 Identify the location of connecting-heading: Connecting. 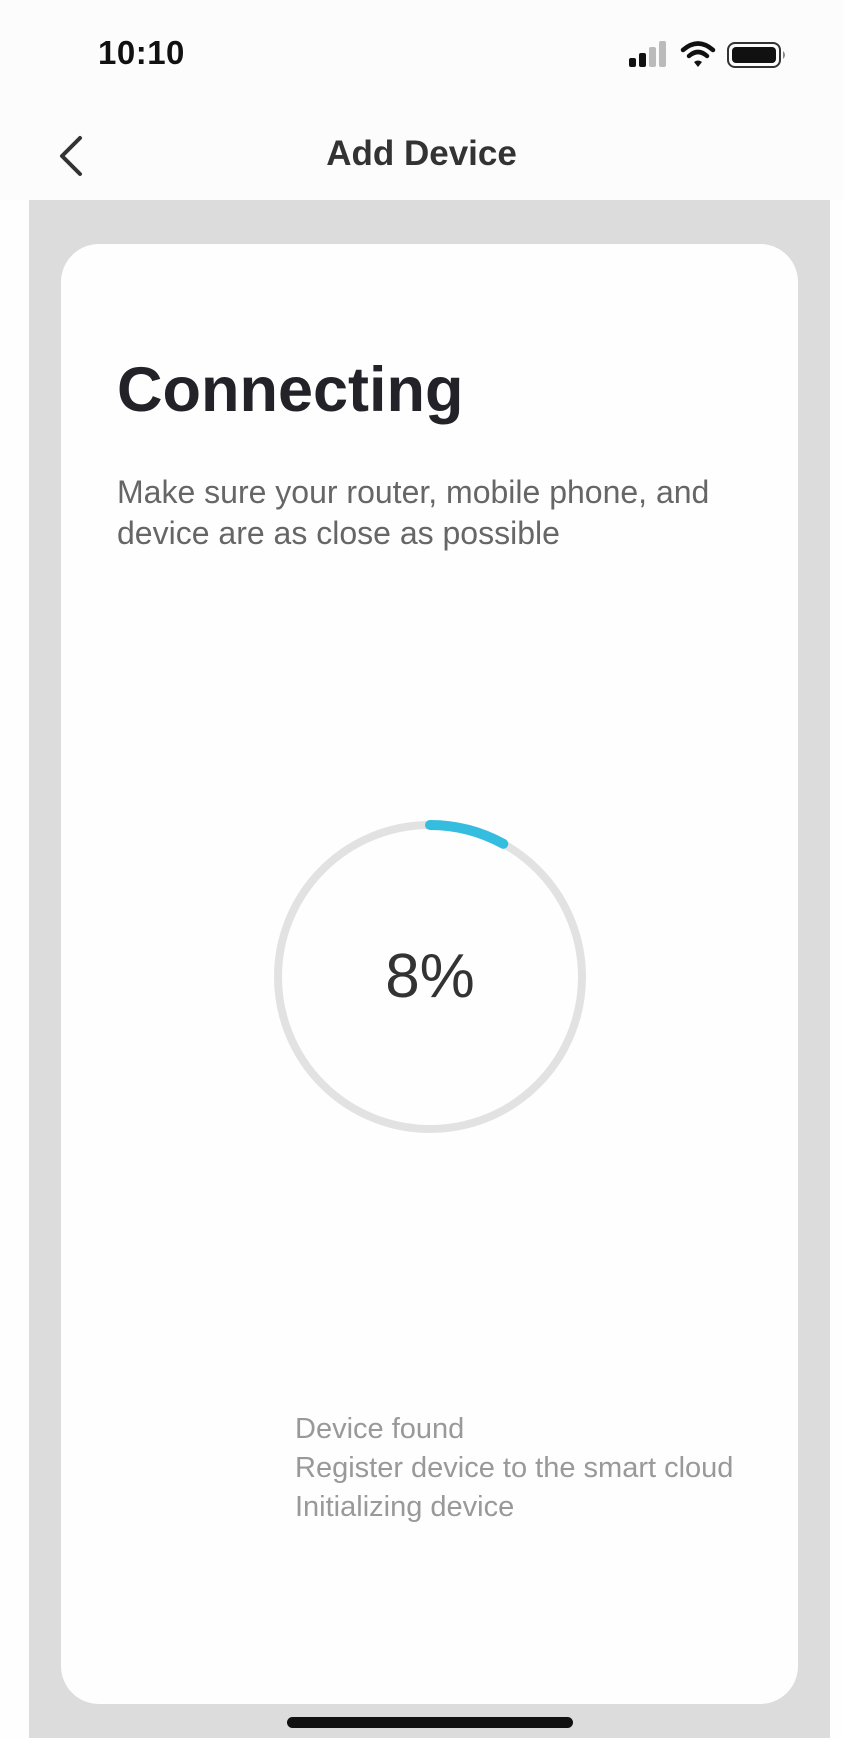
(290, 390).